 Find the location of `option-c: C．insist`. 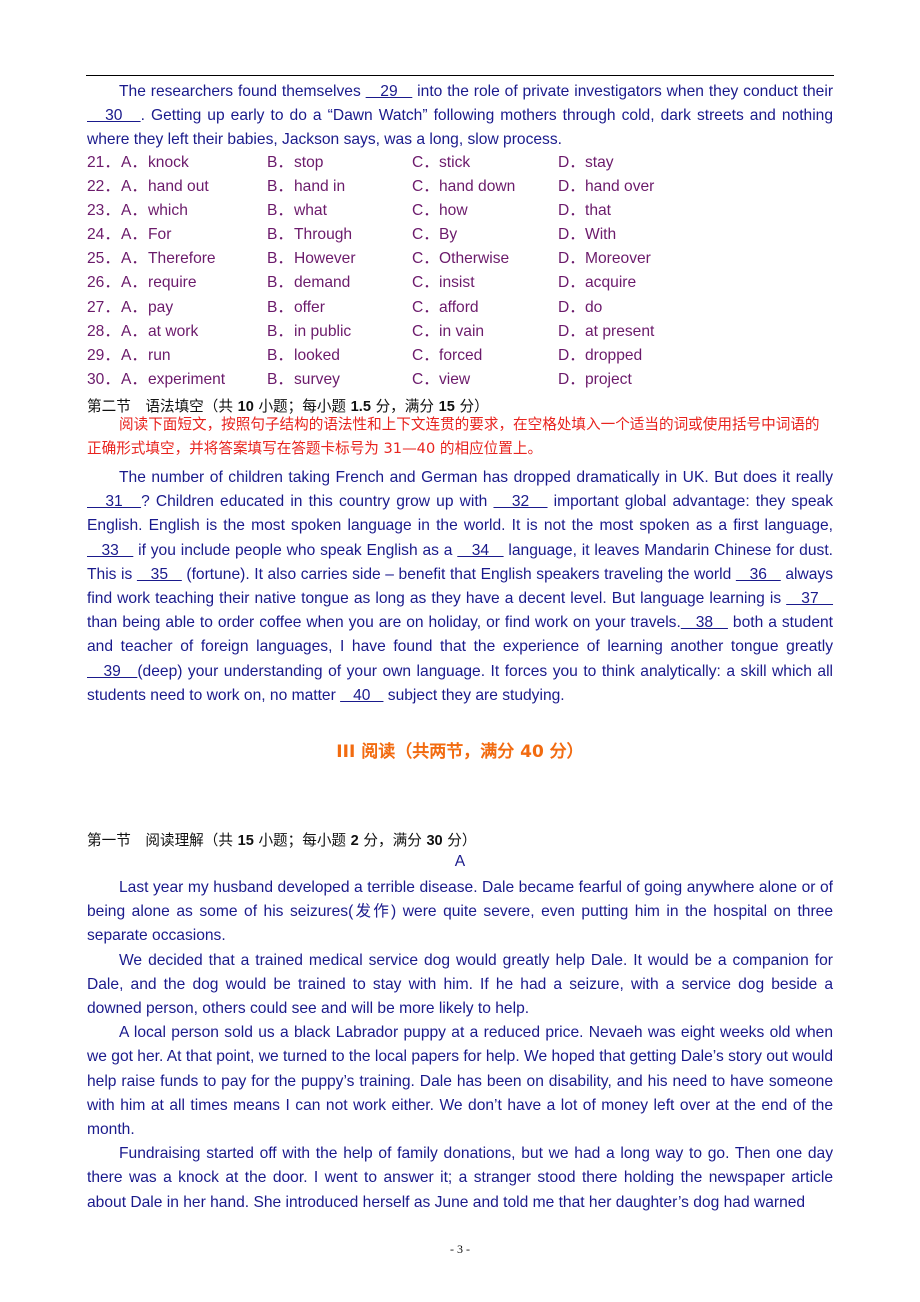

option-c: C．insist is located at coordinates (443, 283).